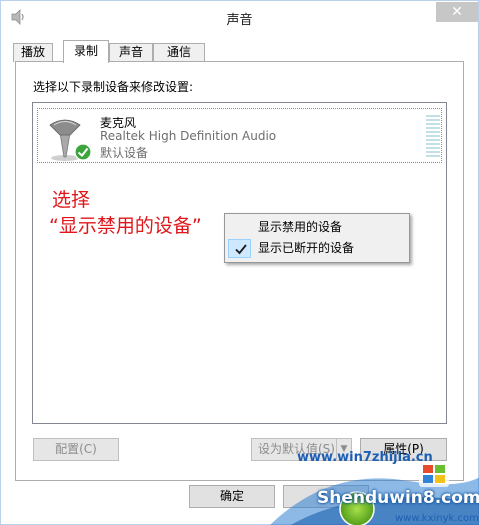  What do you see at coordinates (113, 87) in the screenshot?
I see `instruction-label: 选择以下录制设备来修改设置:` at bounding box center [113, 87].